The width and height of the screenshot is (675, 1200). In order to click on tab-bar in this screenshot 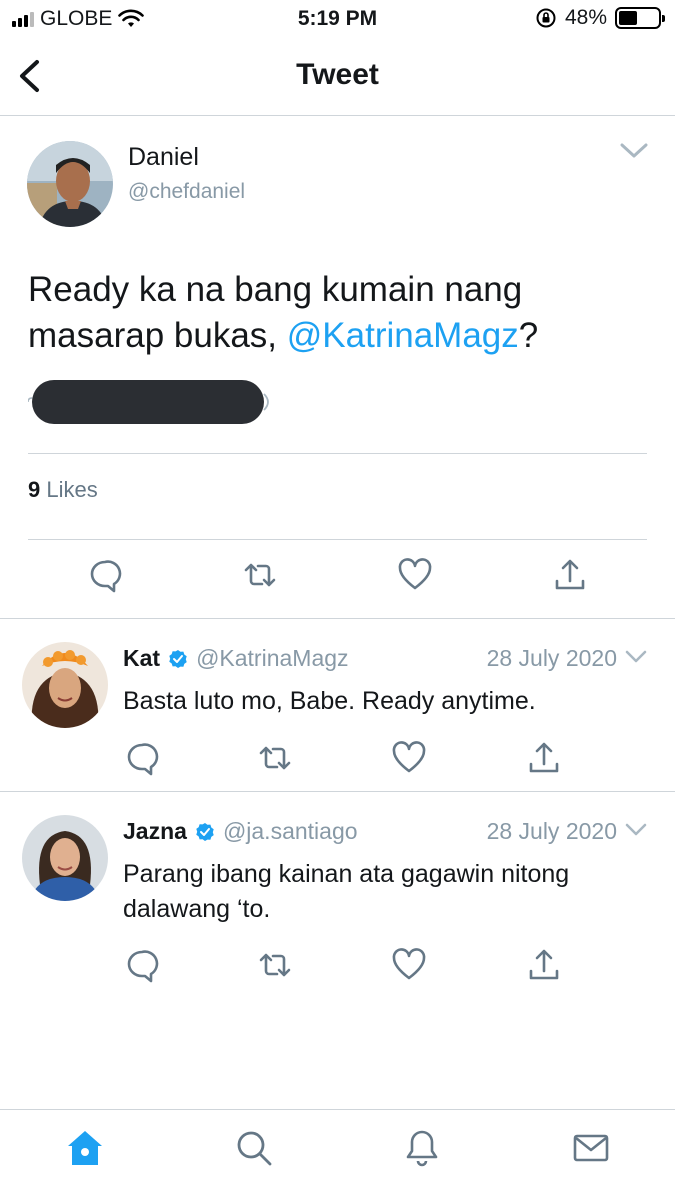, I will do `click(337, 1154)`.